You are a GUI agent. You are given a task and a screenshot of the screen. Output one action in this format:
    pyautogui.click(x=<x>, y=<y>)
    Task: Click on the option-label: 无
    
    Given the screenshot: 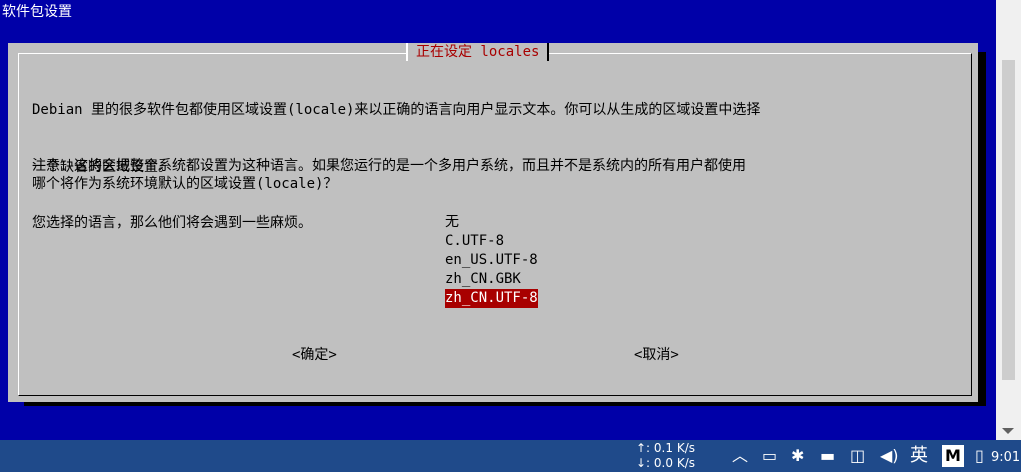 What is the action you would take?
    pyautogui.click(x=452, y=222)
    